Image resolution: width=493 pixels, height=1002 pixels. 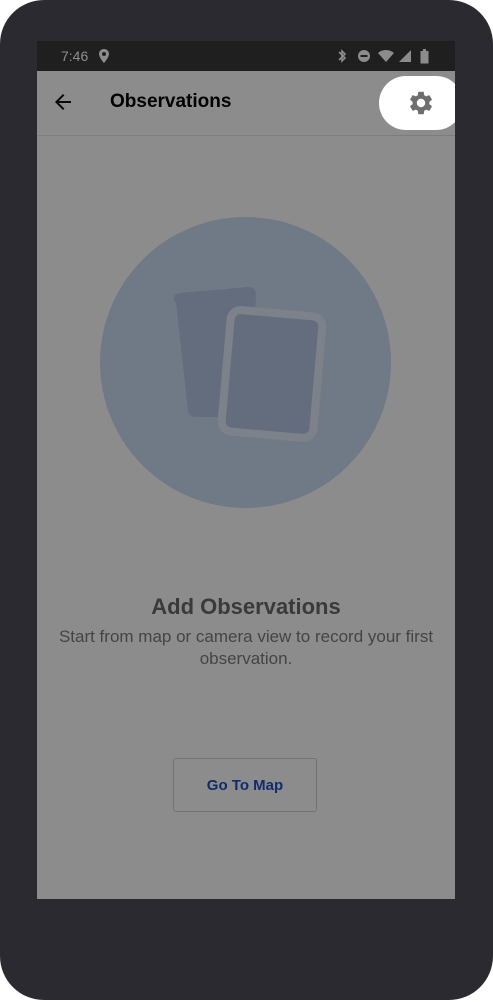 I want to click on page-title: Observations, so click(x=171, y=101).